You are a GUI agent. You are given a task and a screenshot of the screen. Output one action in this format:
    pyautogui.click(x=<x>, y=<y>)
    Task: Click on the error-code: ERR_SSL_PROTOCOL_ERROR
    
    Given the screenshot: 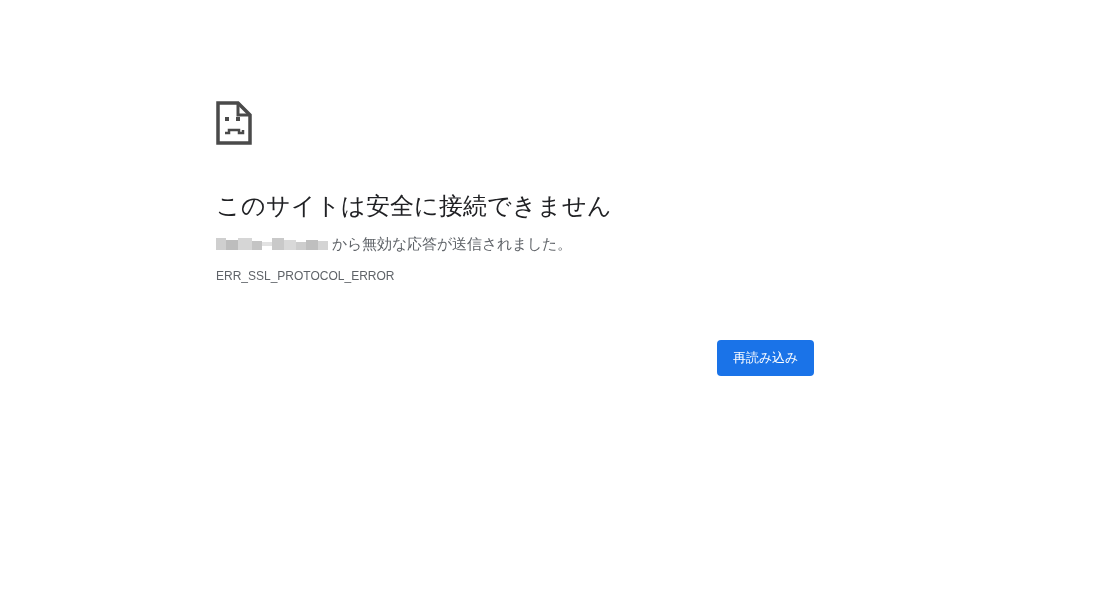 What is the action you would take?
    pyautogui.click(x=306, y=276)
    